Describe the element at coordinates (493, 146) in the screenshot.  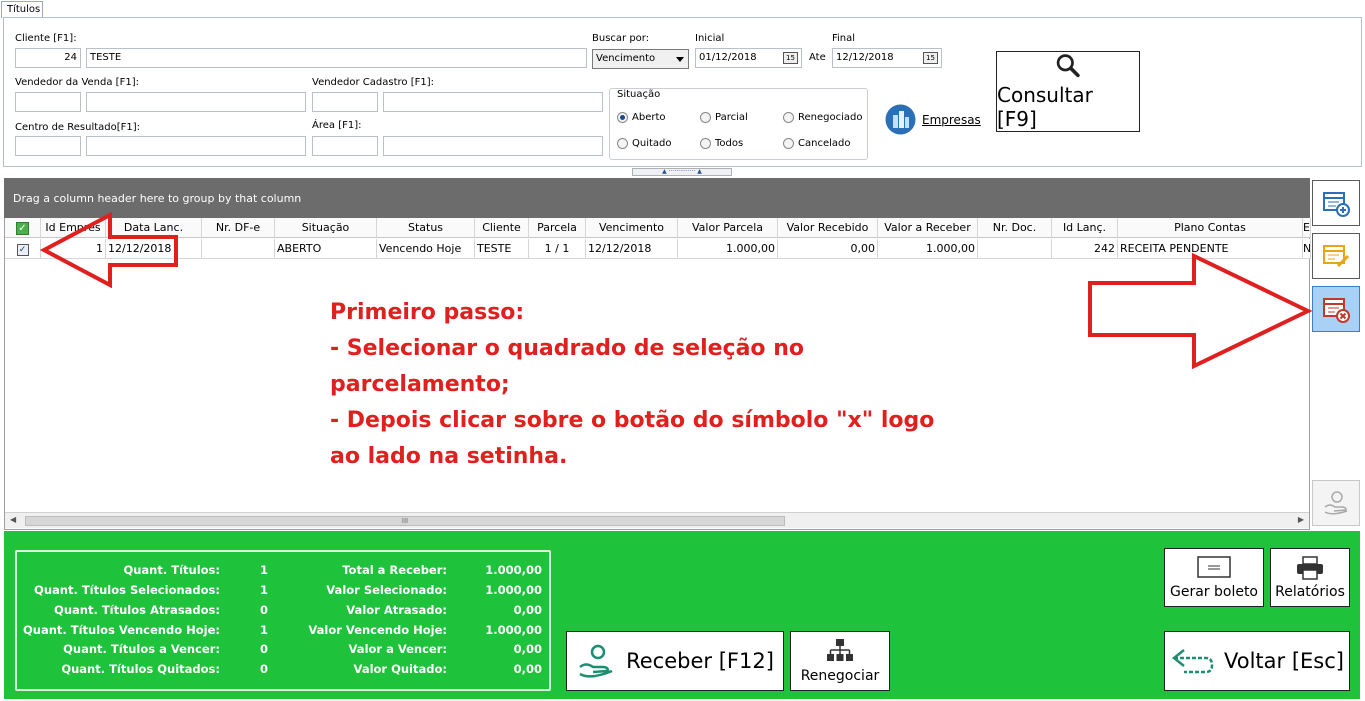
I see `area-nome-field` at that location.